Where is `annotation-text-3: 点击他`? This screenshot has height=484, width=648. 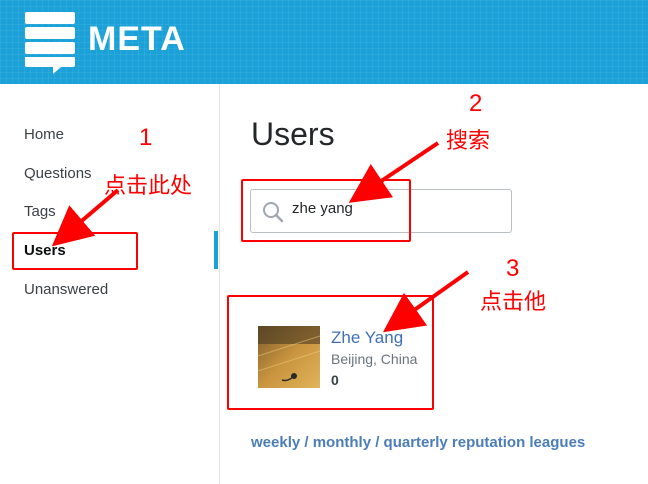 annotation-text-3: 点击他 is located at coordinates (513, 301).